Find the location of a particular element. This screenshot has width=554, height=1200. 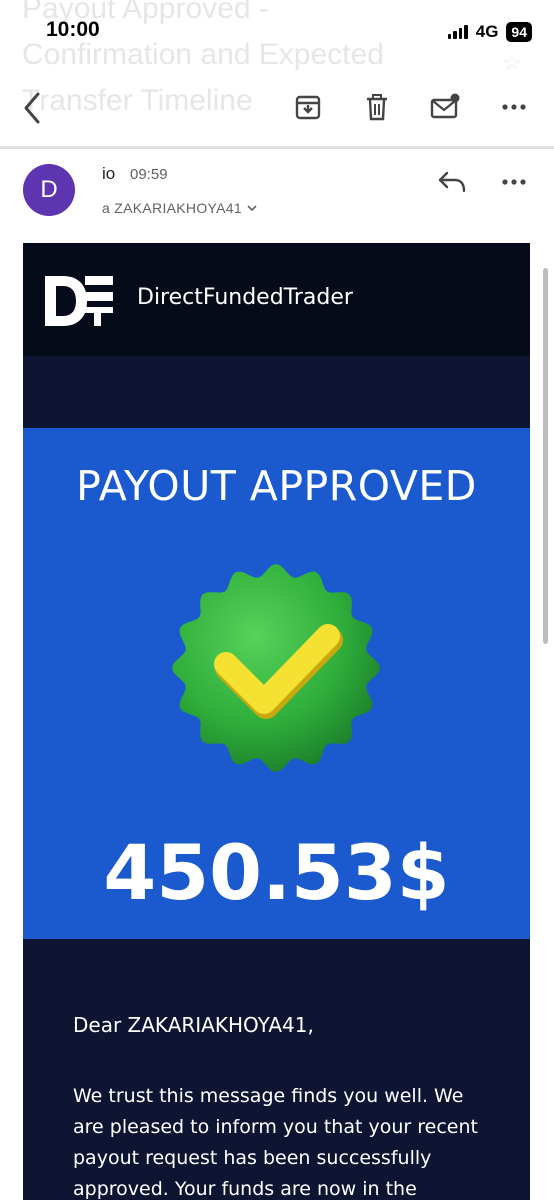

brand-name: DirectFundedTrader is located at coordinates (245, 297).